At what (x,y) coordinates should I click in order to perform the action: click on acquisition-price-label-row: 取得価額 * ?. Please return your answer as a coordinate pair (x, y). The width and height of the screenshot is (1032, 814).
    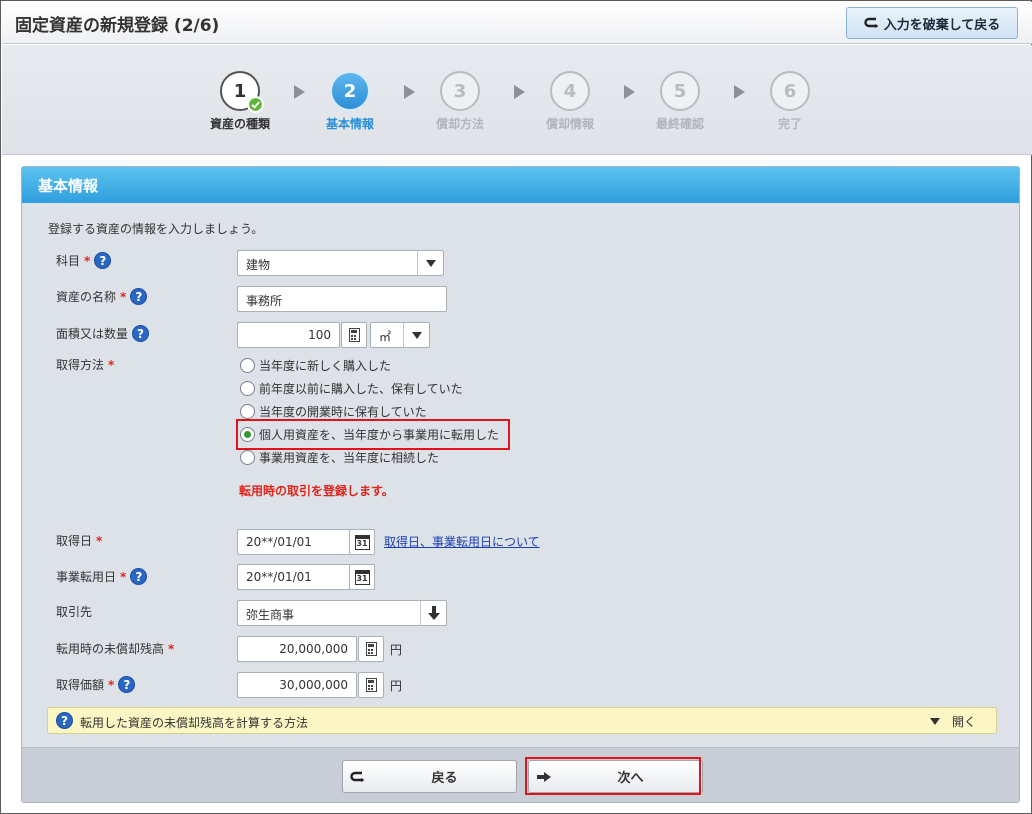
    Looking at the image, I should click on (96, 684).